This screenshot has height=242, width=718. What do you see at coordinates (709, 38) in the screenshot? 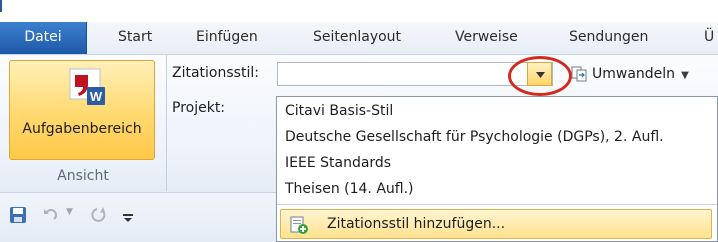
I see `tab-ueberpruefen: Ü` at bounding box center [709, 38].